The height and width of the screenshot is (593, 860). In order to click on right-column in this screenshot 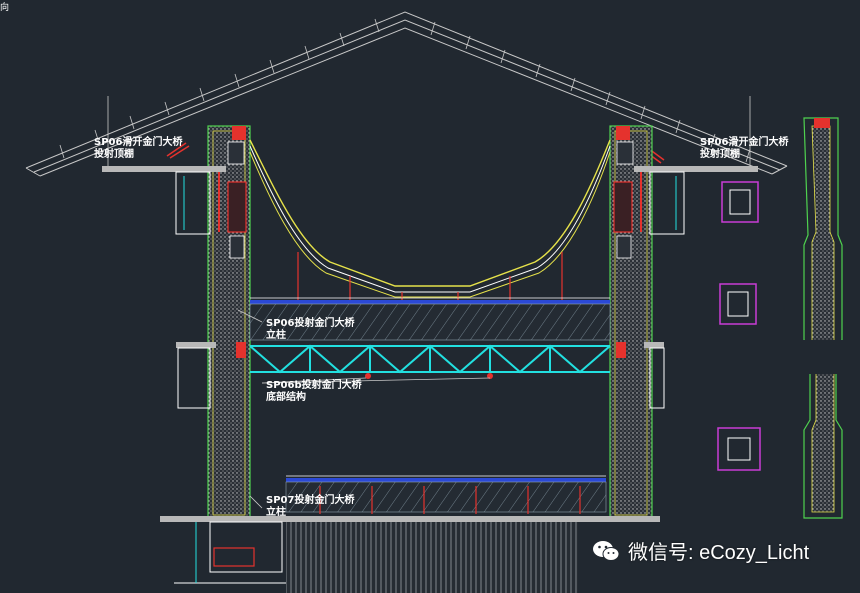, I will do `click(631, 323)`.